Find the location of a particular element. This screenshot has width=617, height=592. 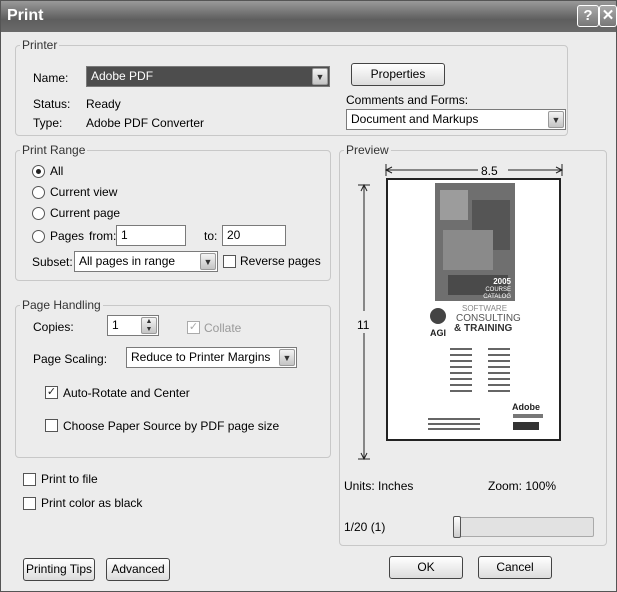

page-handling-group-label: Page Handling is located at coordinates (61, 305).